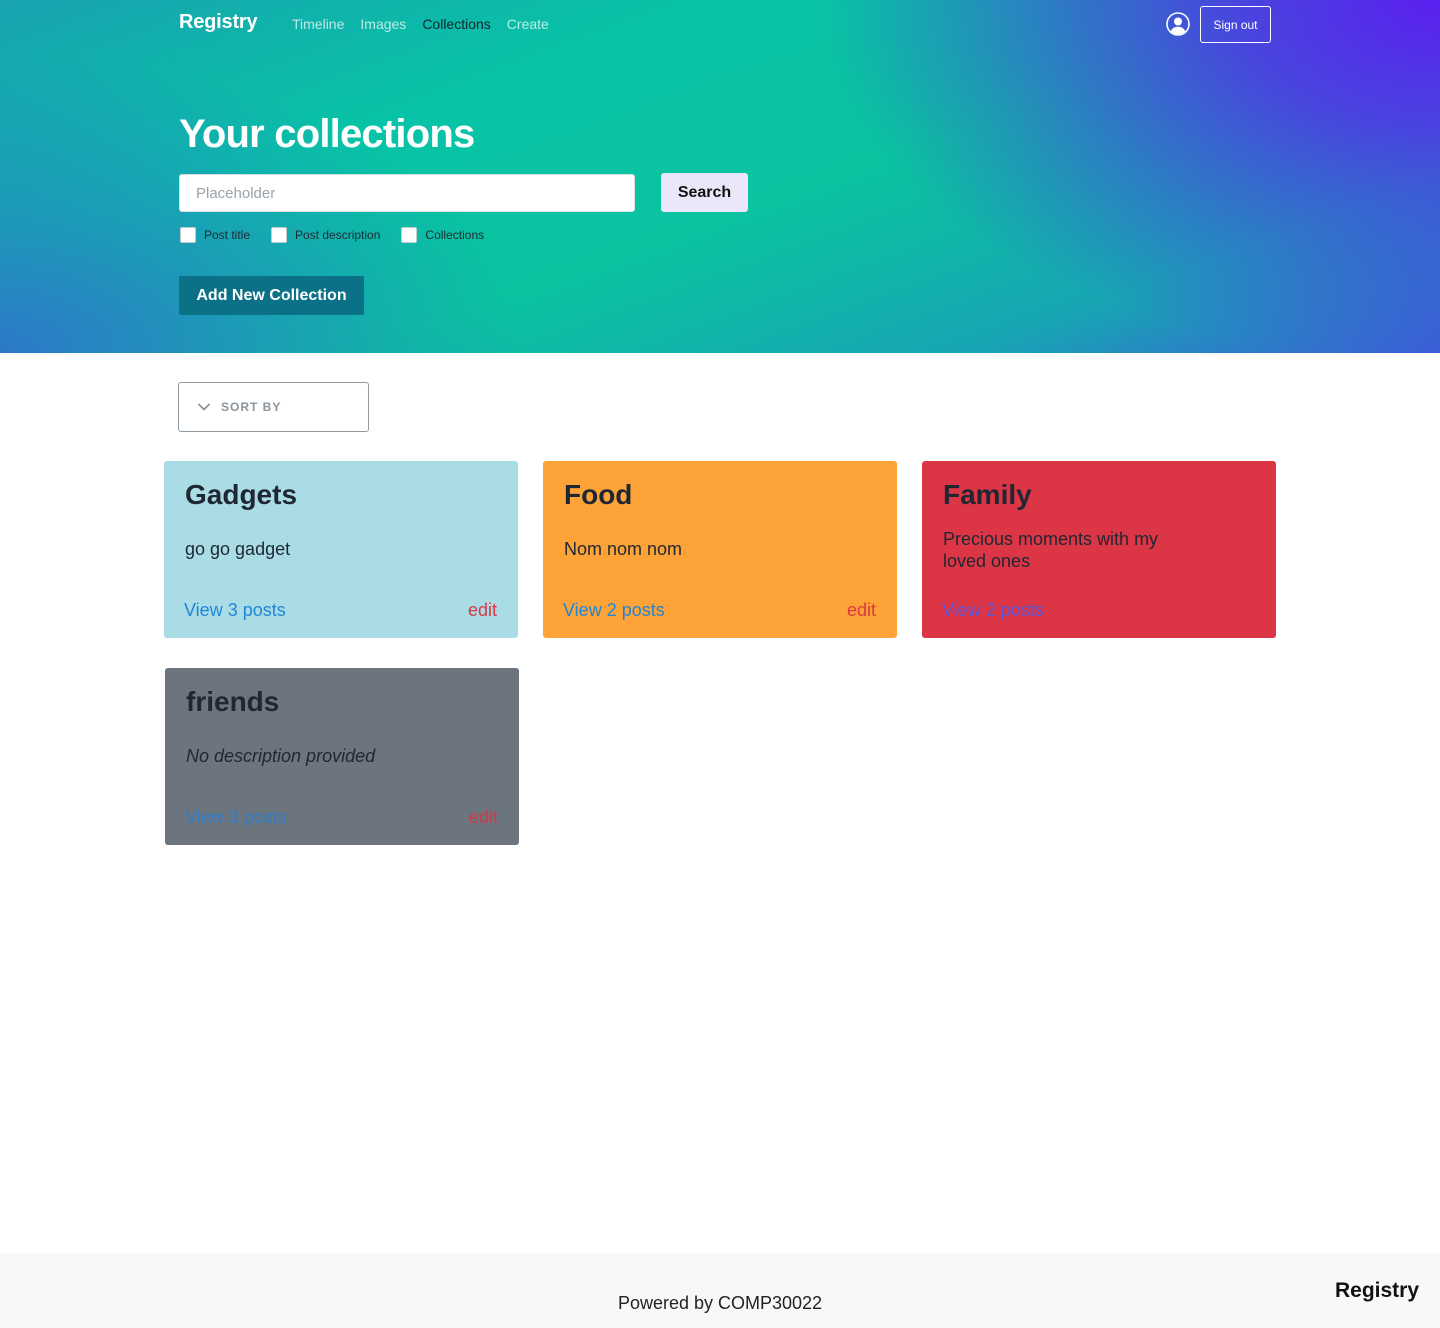  Describe the element at coordinates (271, 295) in the screenshot. I see `add-new-collection-button: Add New Collection` at that location.